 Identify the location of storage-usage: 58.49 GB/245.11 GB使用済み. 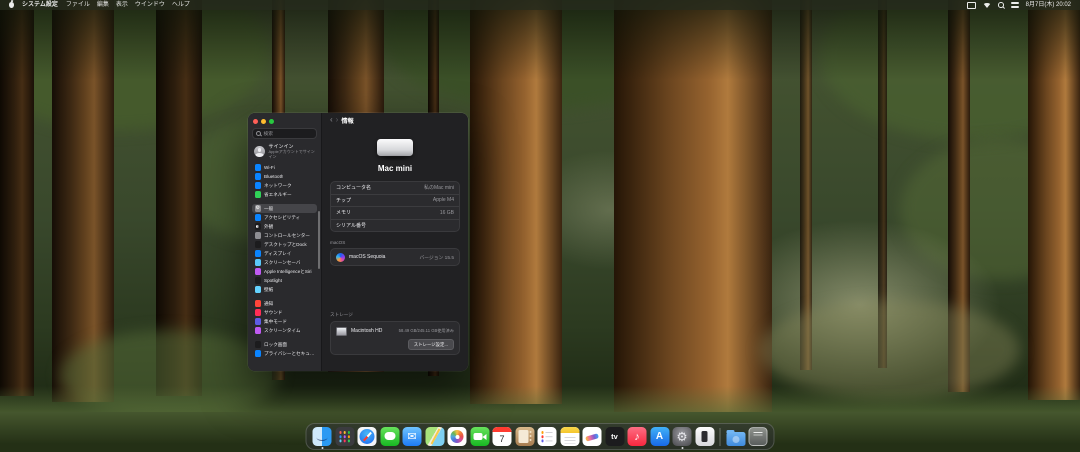
(426, 330).